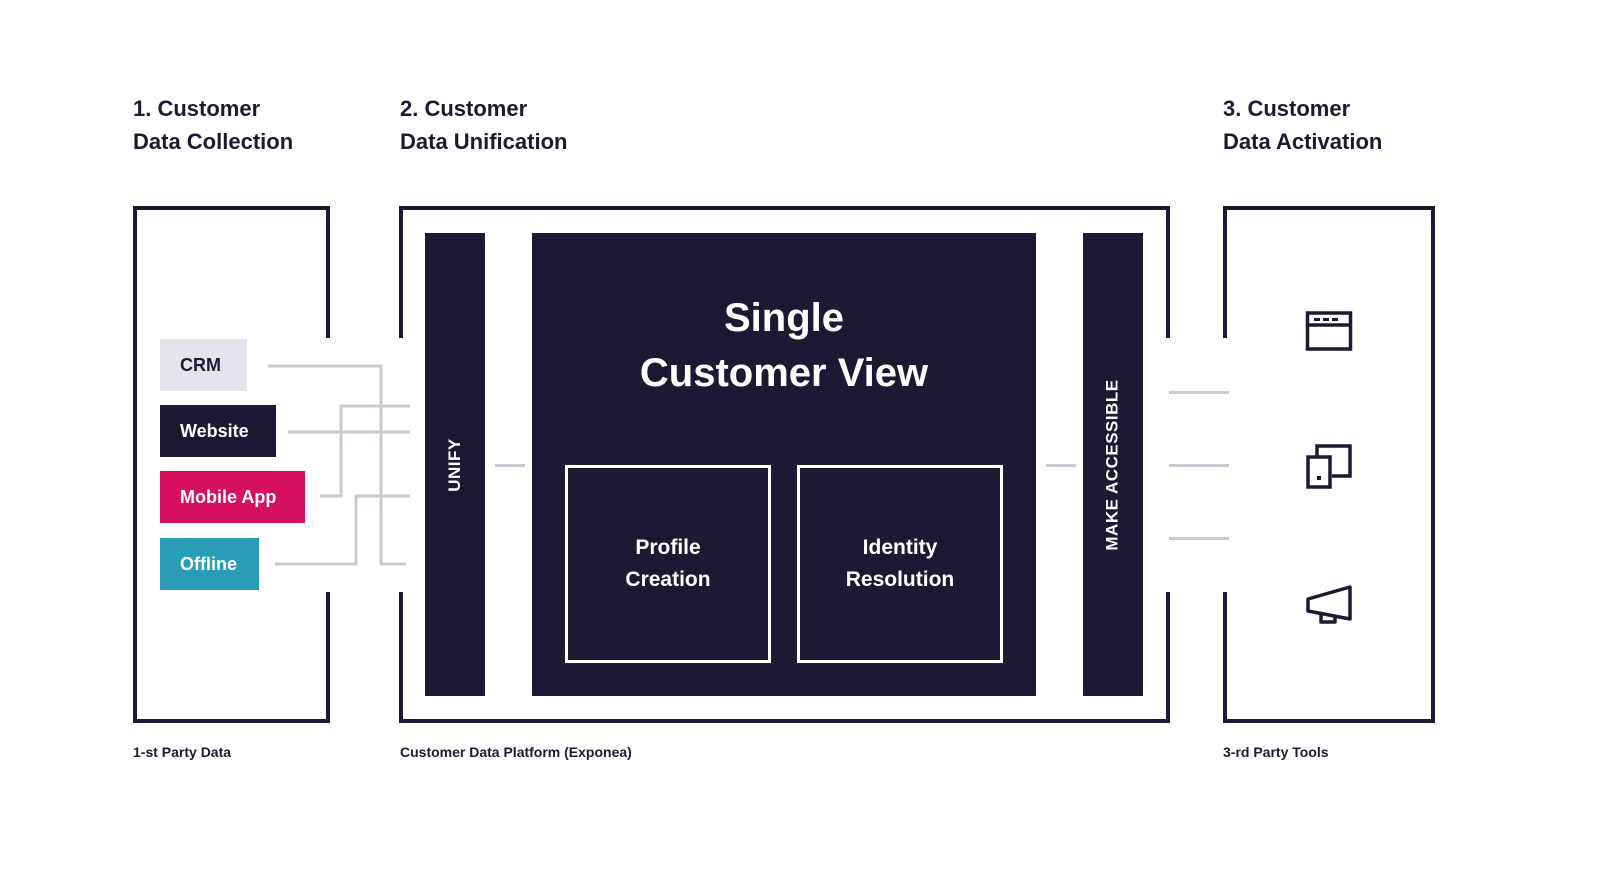 The height and width of the screenshot is (881, 1600). I want to click on scv-title-line: Single, so click(784, 318).